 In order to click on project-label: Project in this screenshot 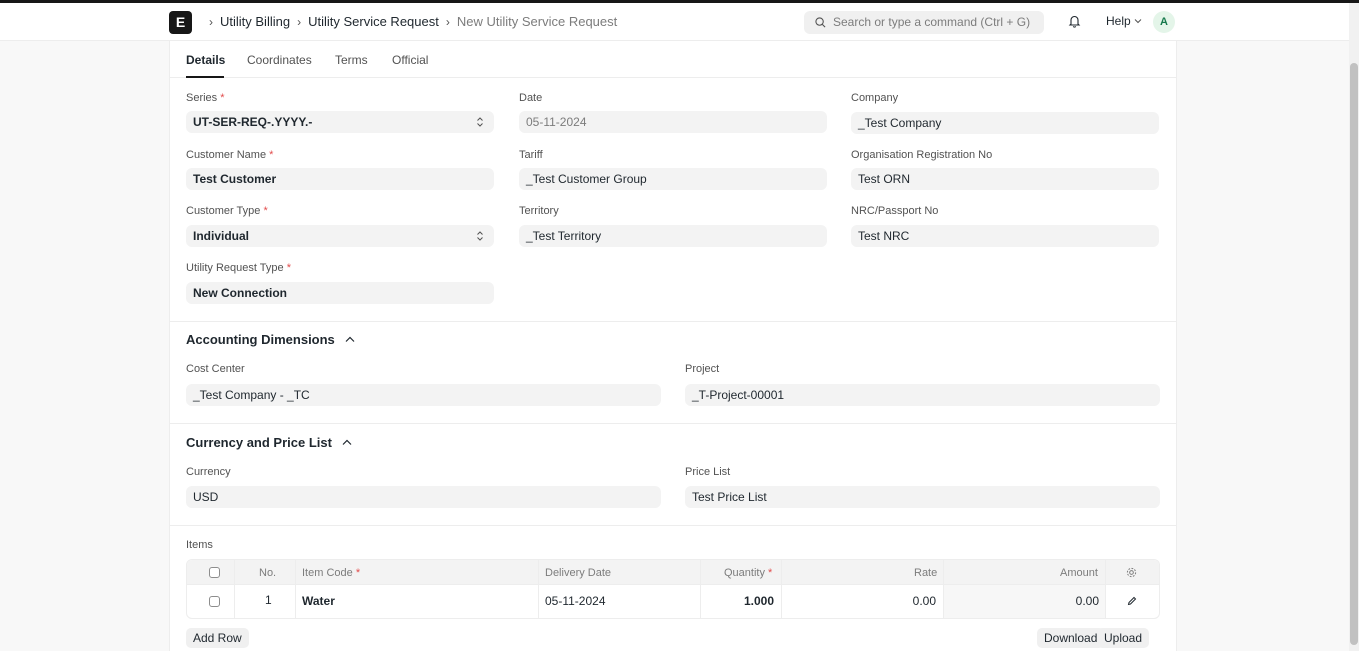, I will do `click(702, 369)`.